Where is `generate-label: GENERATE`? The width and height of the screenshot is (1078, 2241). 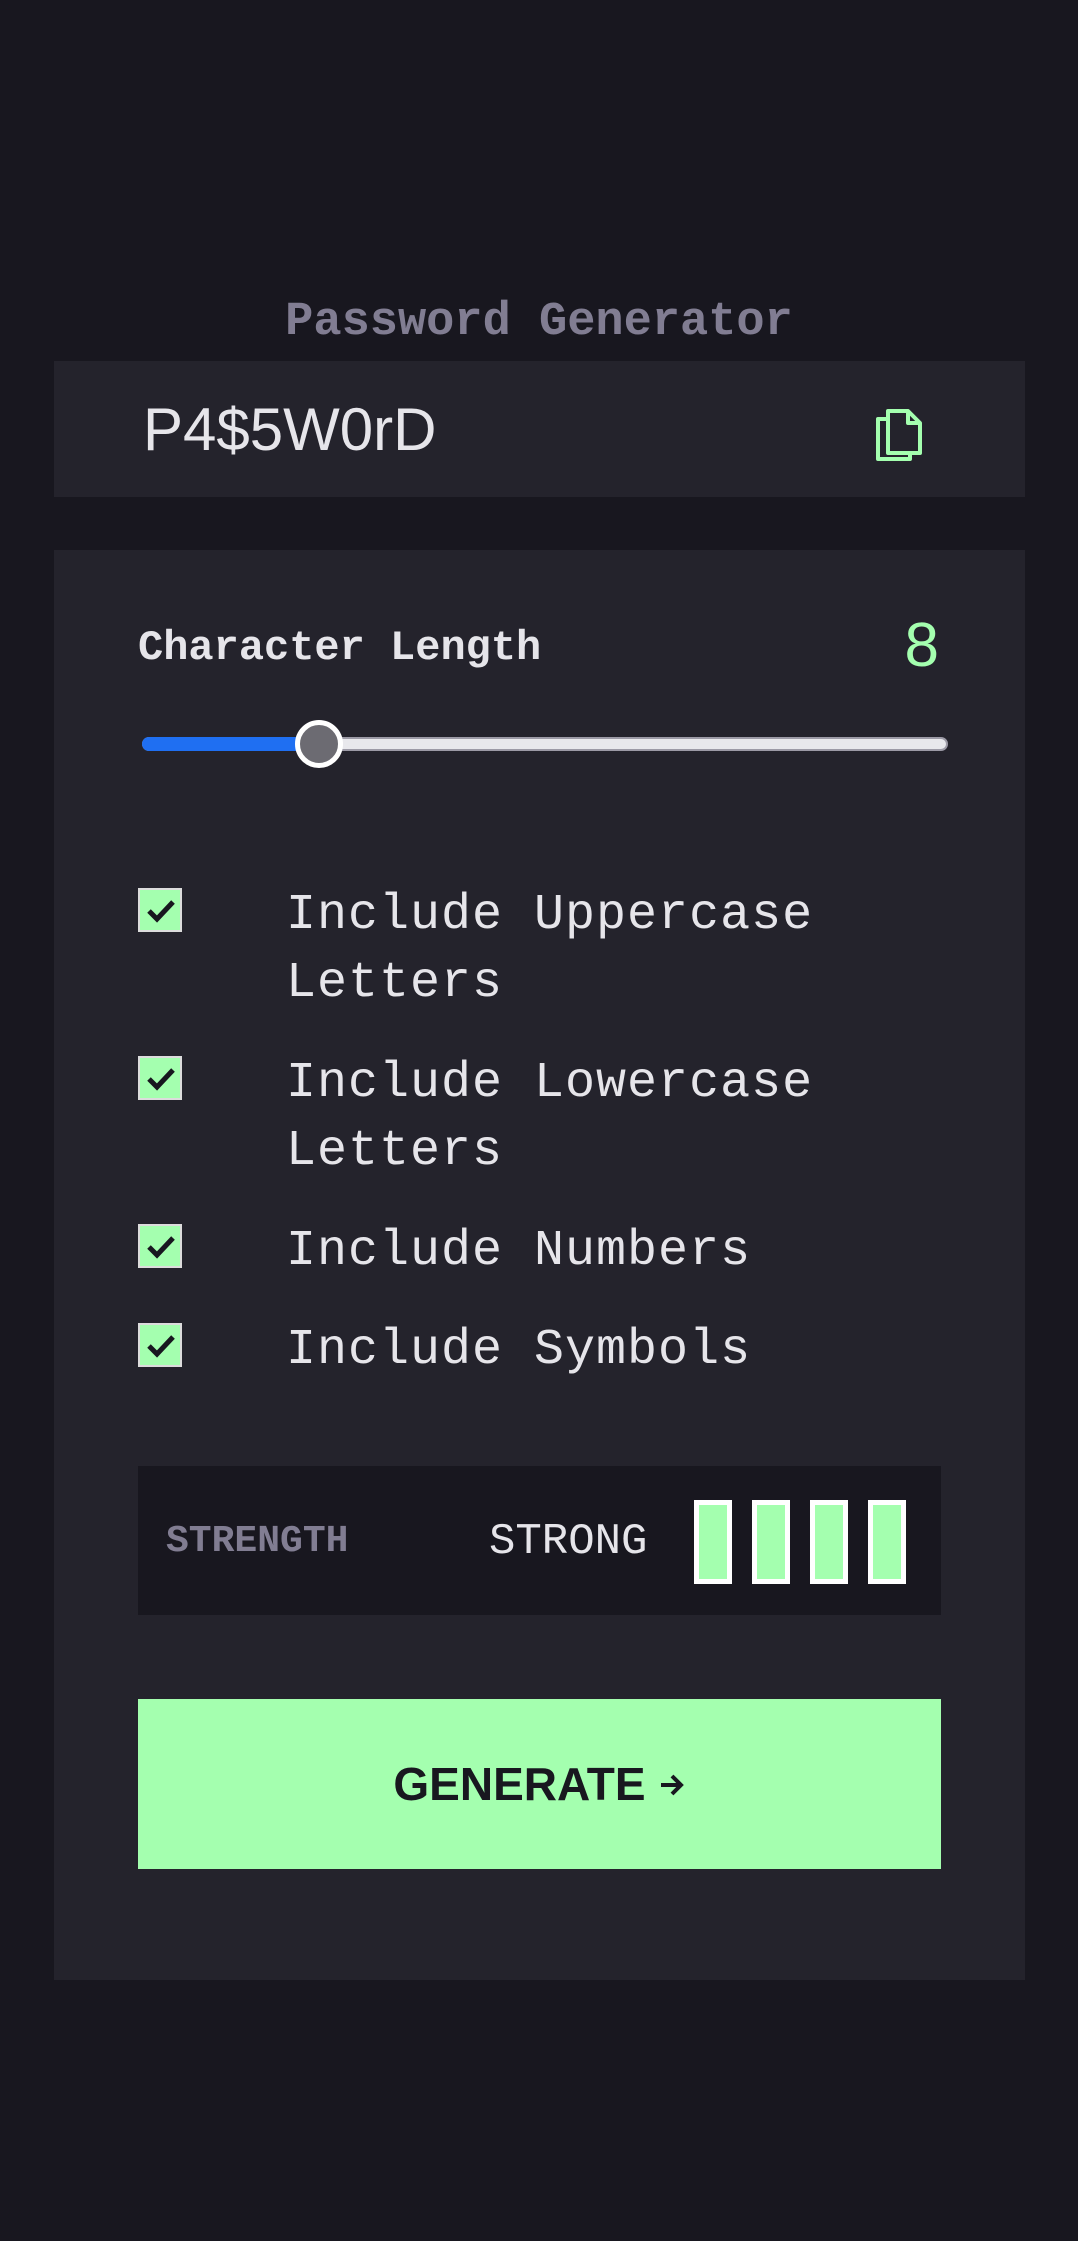 generate-label: GENERATE is located at coordinates (519, 1784).